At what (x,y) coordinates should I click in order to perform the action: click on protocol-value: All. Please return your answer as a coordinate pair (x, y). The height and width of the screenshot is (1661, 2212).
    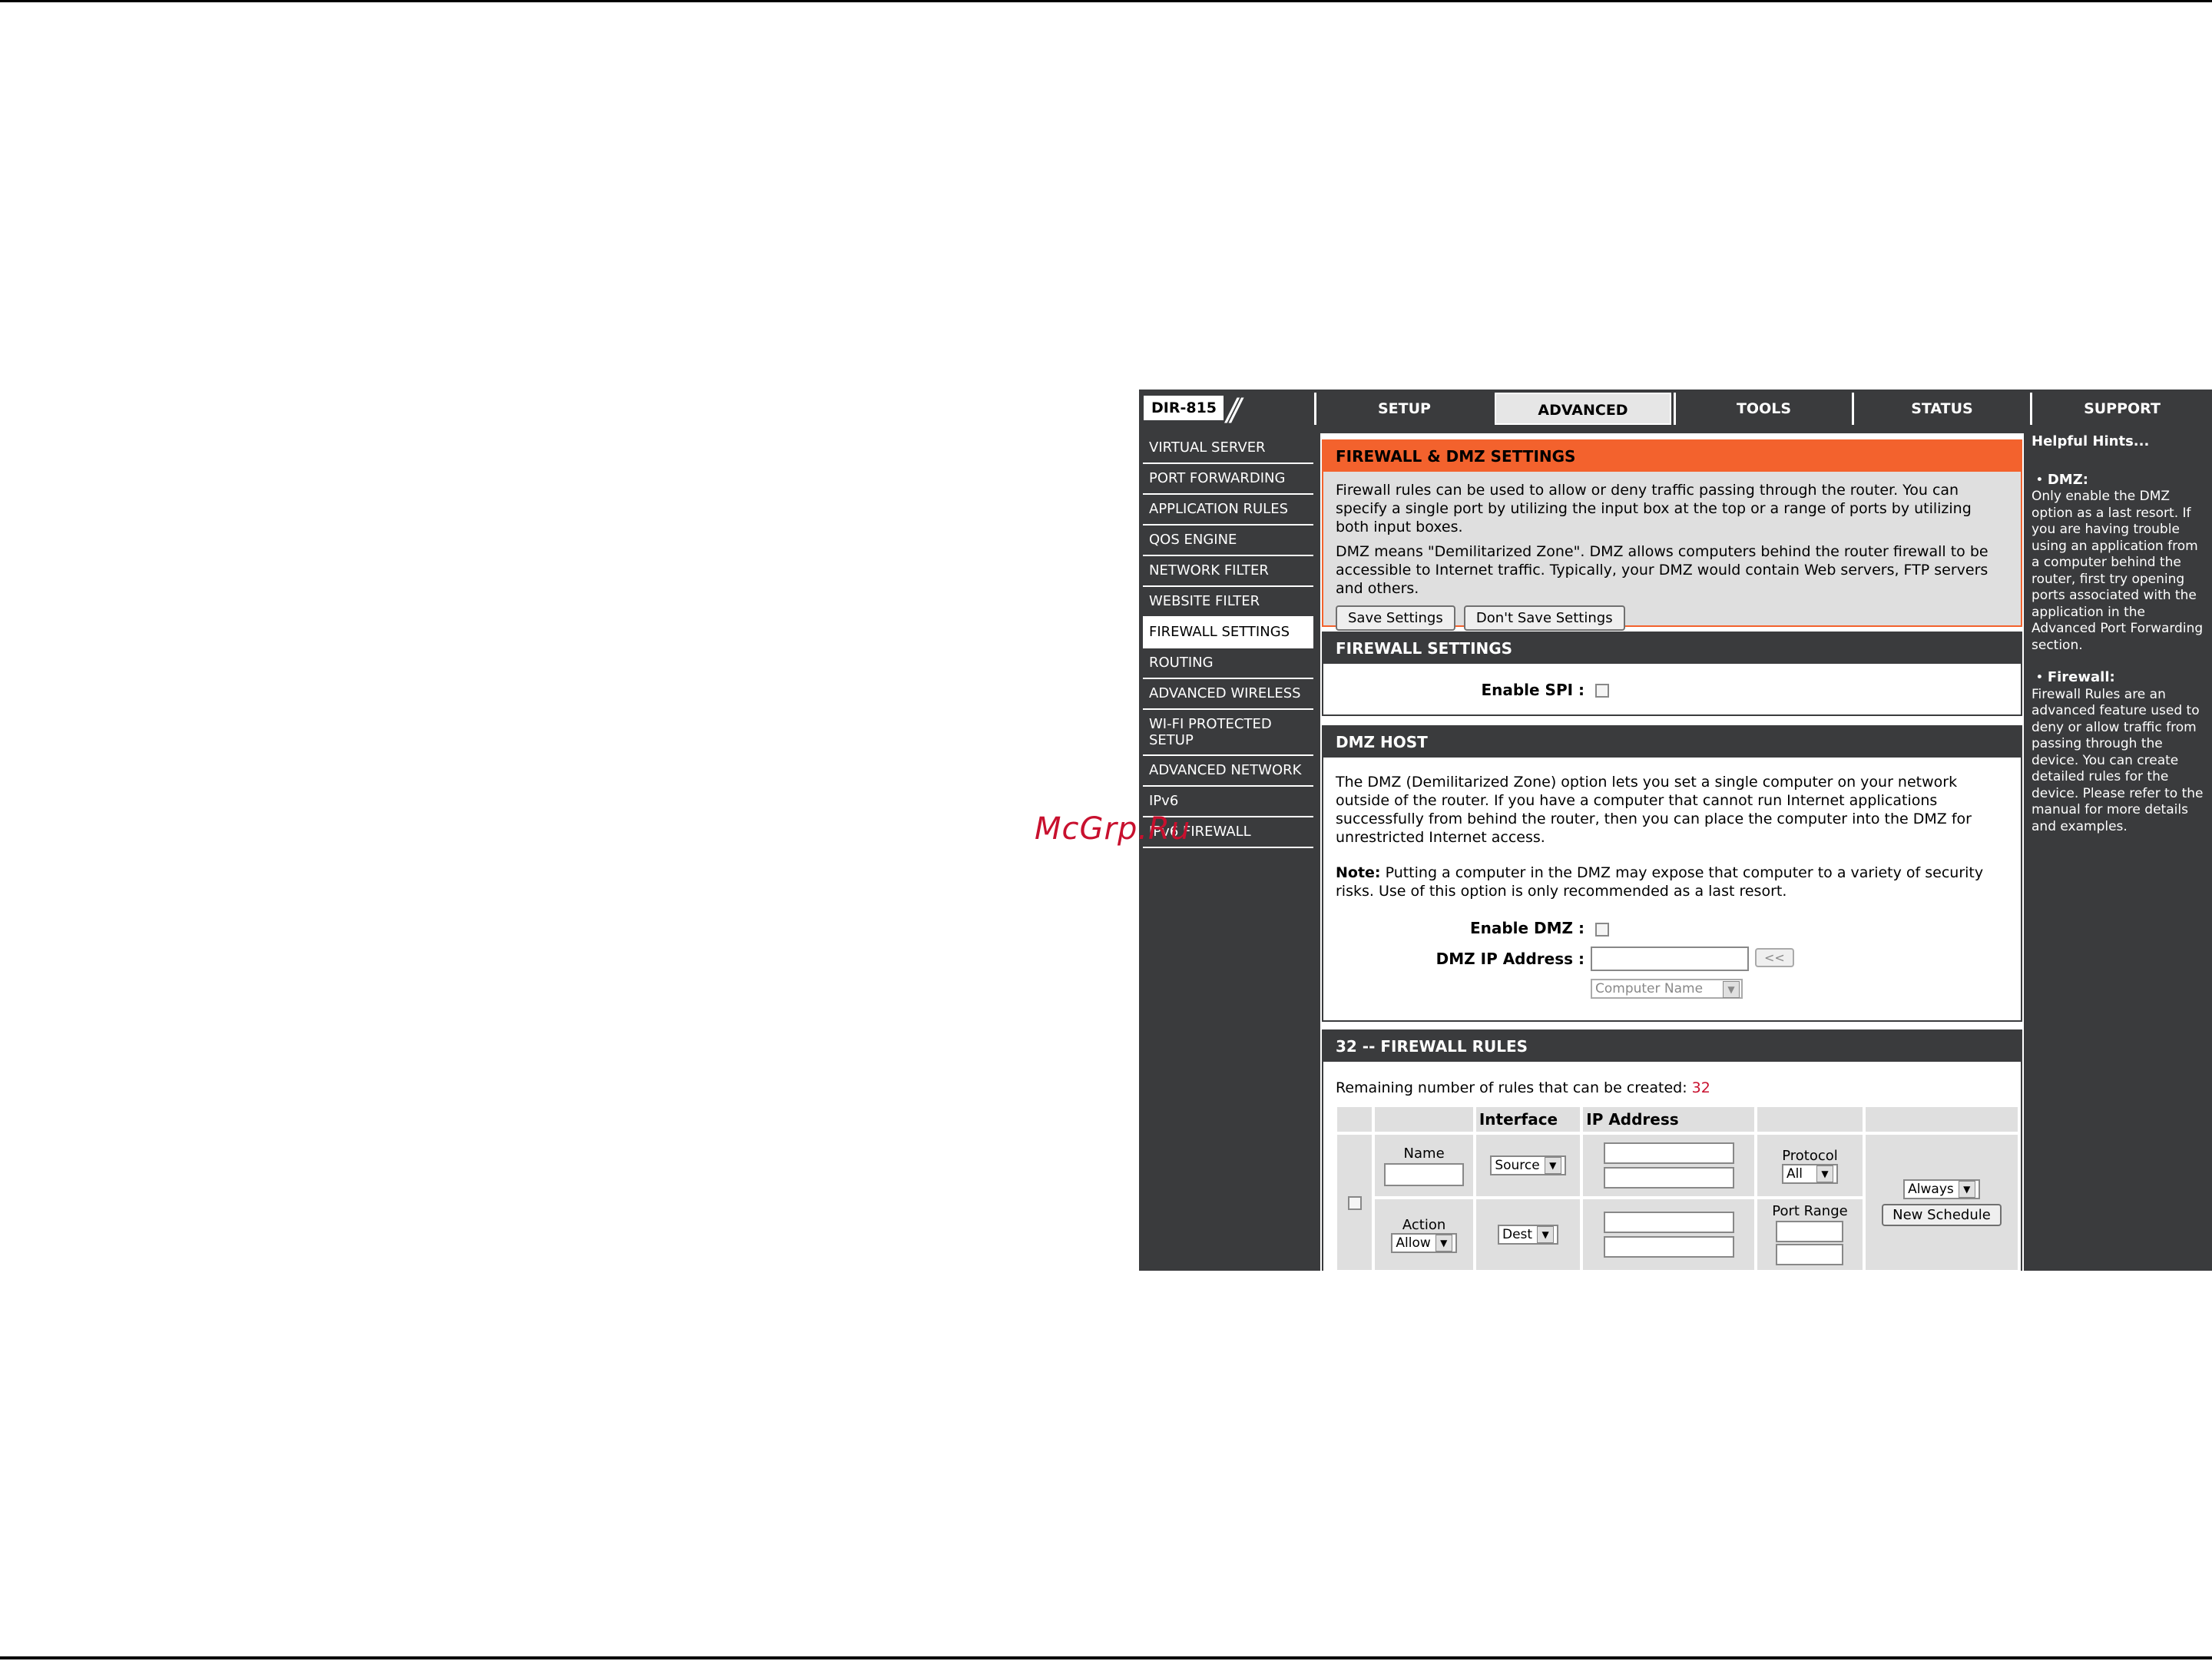
    Looking at the image, I should click on (1795, 1173).